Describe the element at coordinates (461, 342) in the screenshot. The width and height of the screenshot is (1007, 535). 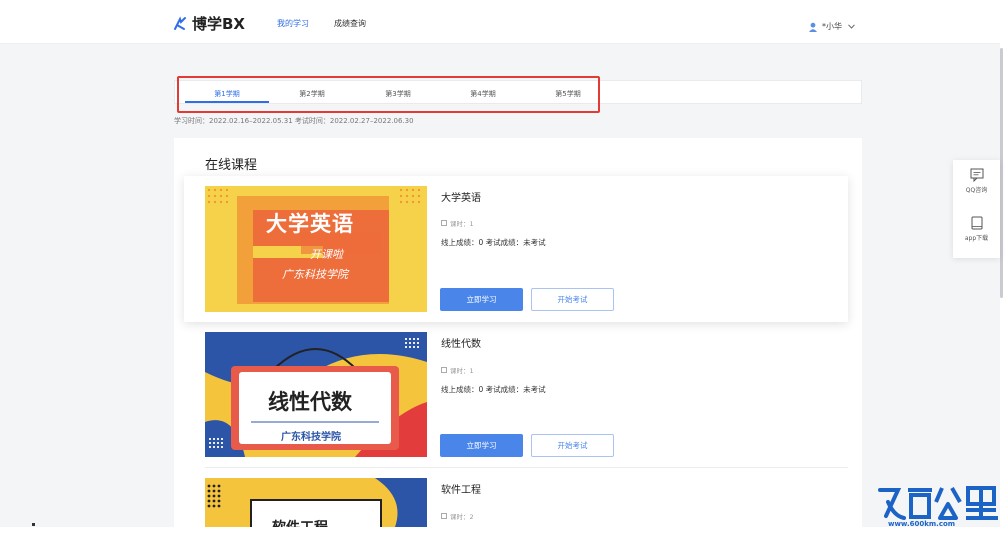
I see `course-name-linear-algebra: 线性代数` at that location.